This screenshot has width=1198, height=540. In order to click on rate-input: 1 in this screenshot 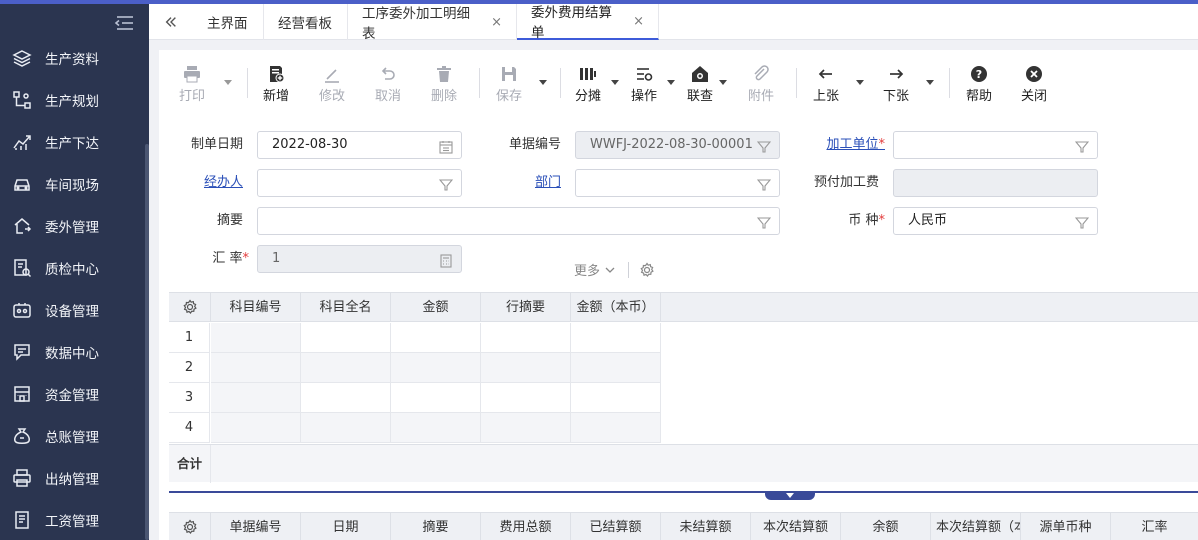, I will do `click(359, 259)`.